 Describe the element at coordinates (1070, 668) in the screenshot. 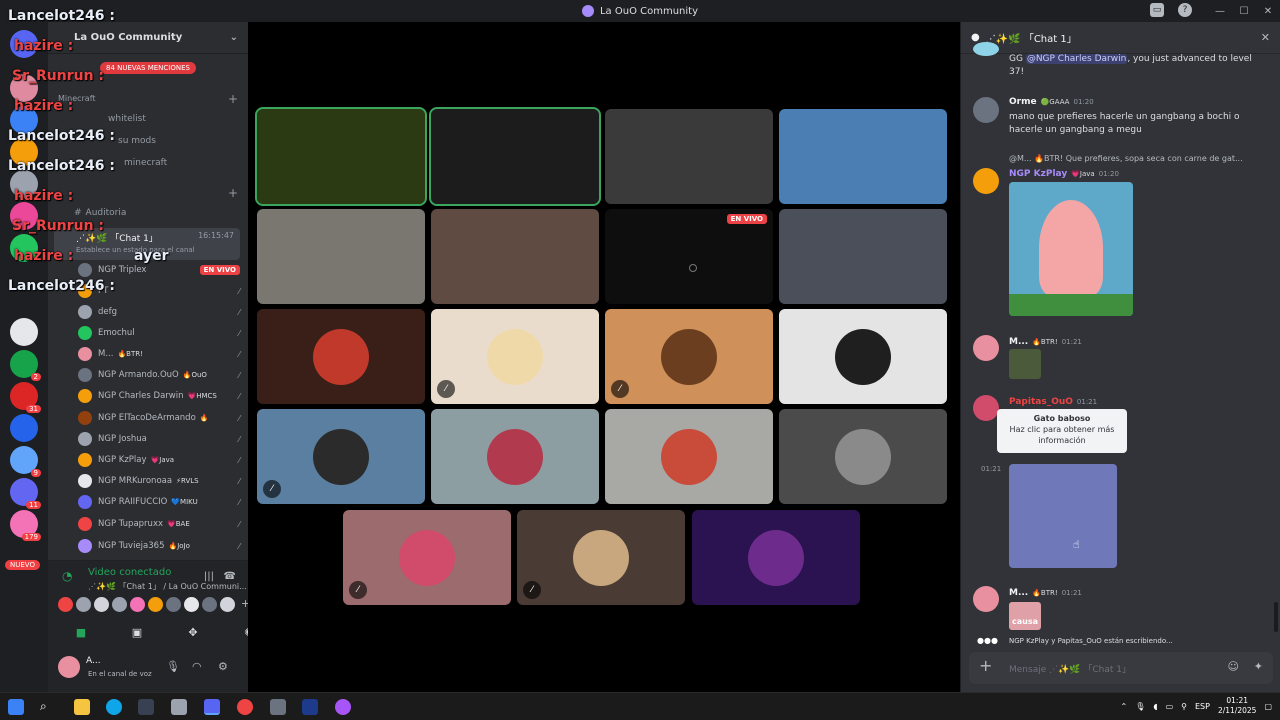

I see `message-input-placeholder: Mensaje ⋰✨🌿 「Chat 1」` at that location.